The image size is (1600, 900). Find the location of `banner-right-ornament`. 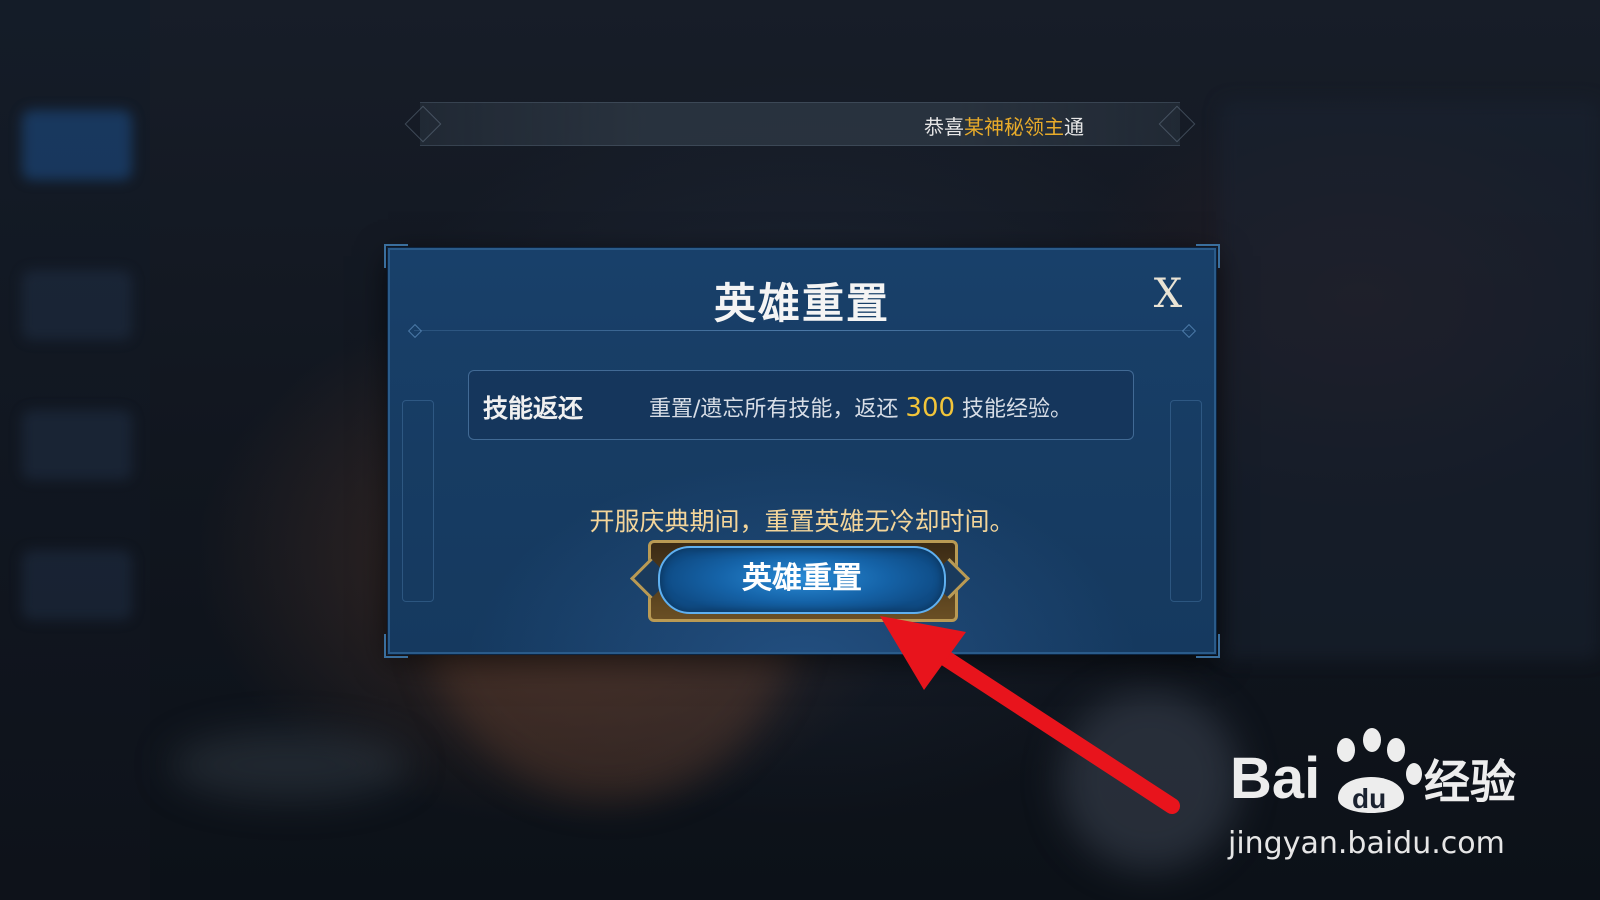

banner-right-ornament is located at coordinates (1177, 124).